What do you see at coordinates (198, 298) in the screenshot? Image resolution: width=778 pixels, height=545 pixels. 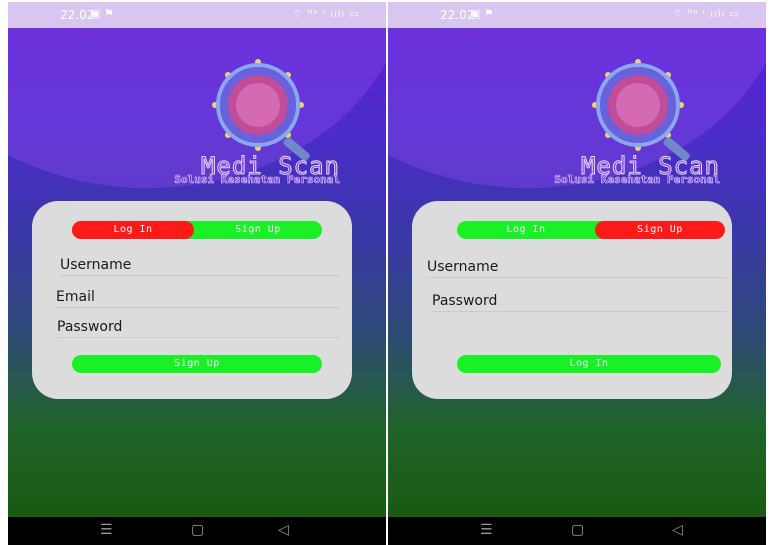 I see `email-field: Email` at bounding box center [198, 298].